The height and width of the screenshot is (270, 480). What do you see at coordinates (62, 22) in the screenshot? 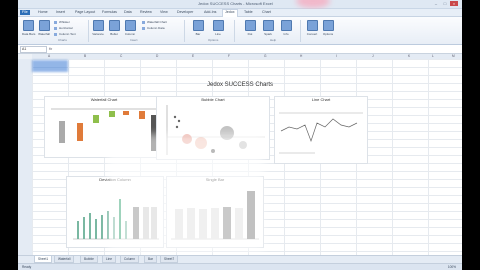
I see `whisker-item: Whisker` at bounding box center [62, 22].